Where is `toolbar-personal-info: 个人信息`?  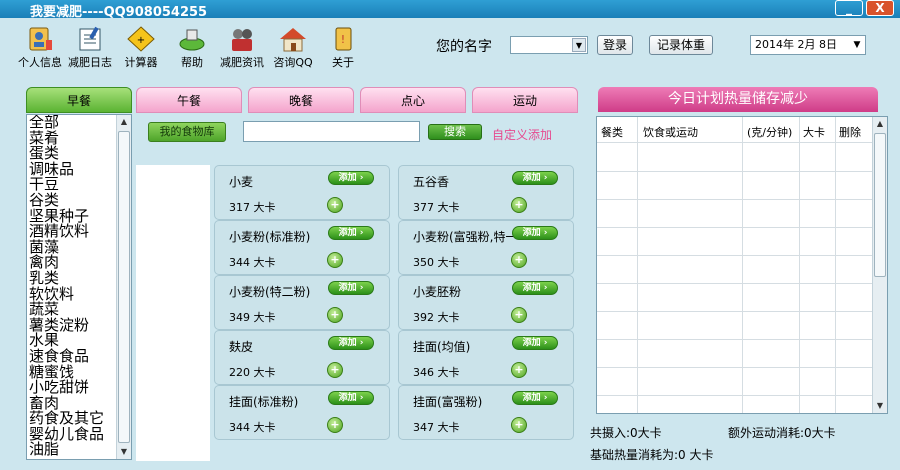 toolbar-personal-info: 个人信息 is located at coordinates (40, 48).